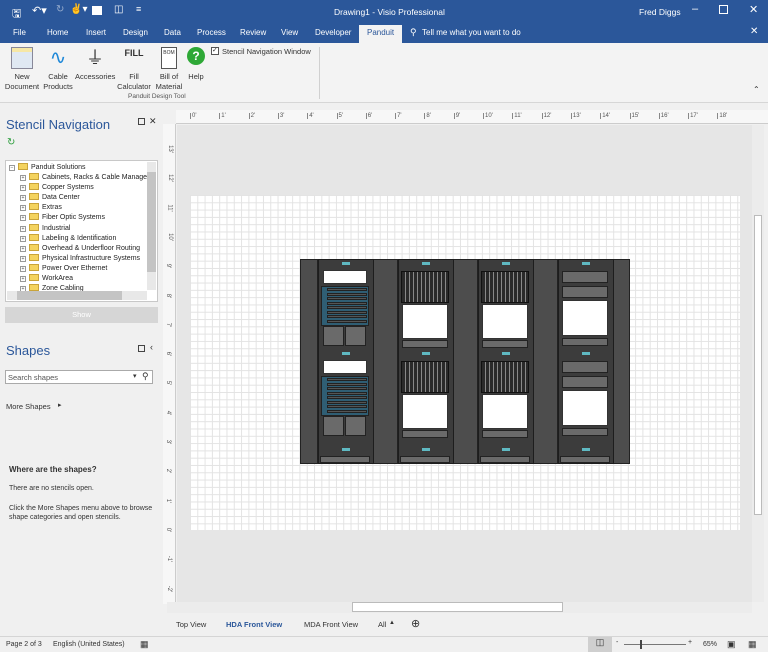  Describe the element at coordinates (169, 68) in the screenshot. I see `bill-of-material-button: BOM Bill of Material` at that location.